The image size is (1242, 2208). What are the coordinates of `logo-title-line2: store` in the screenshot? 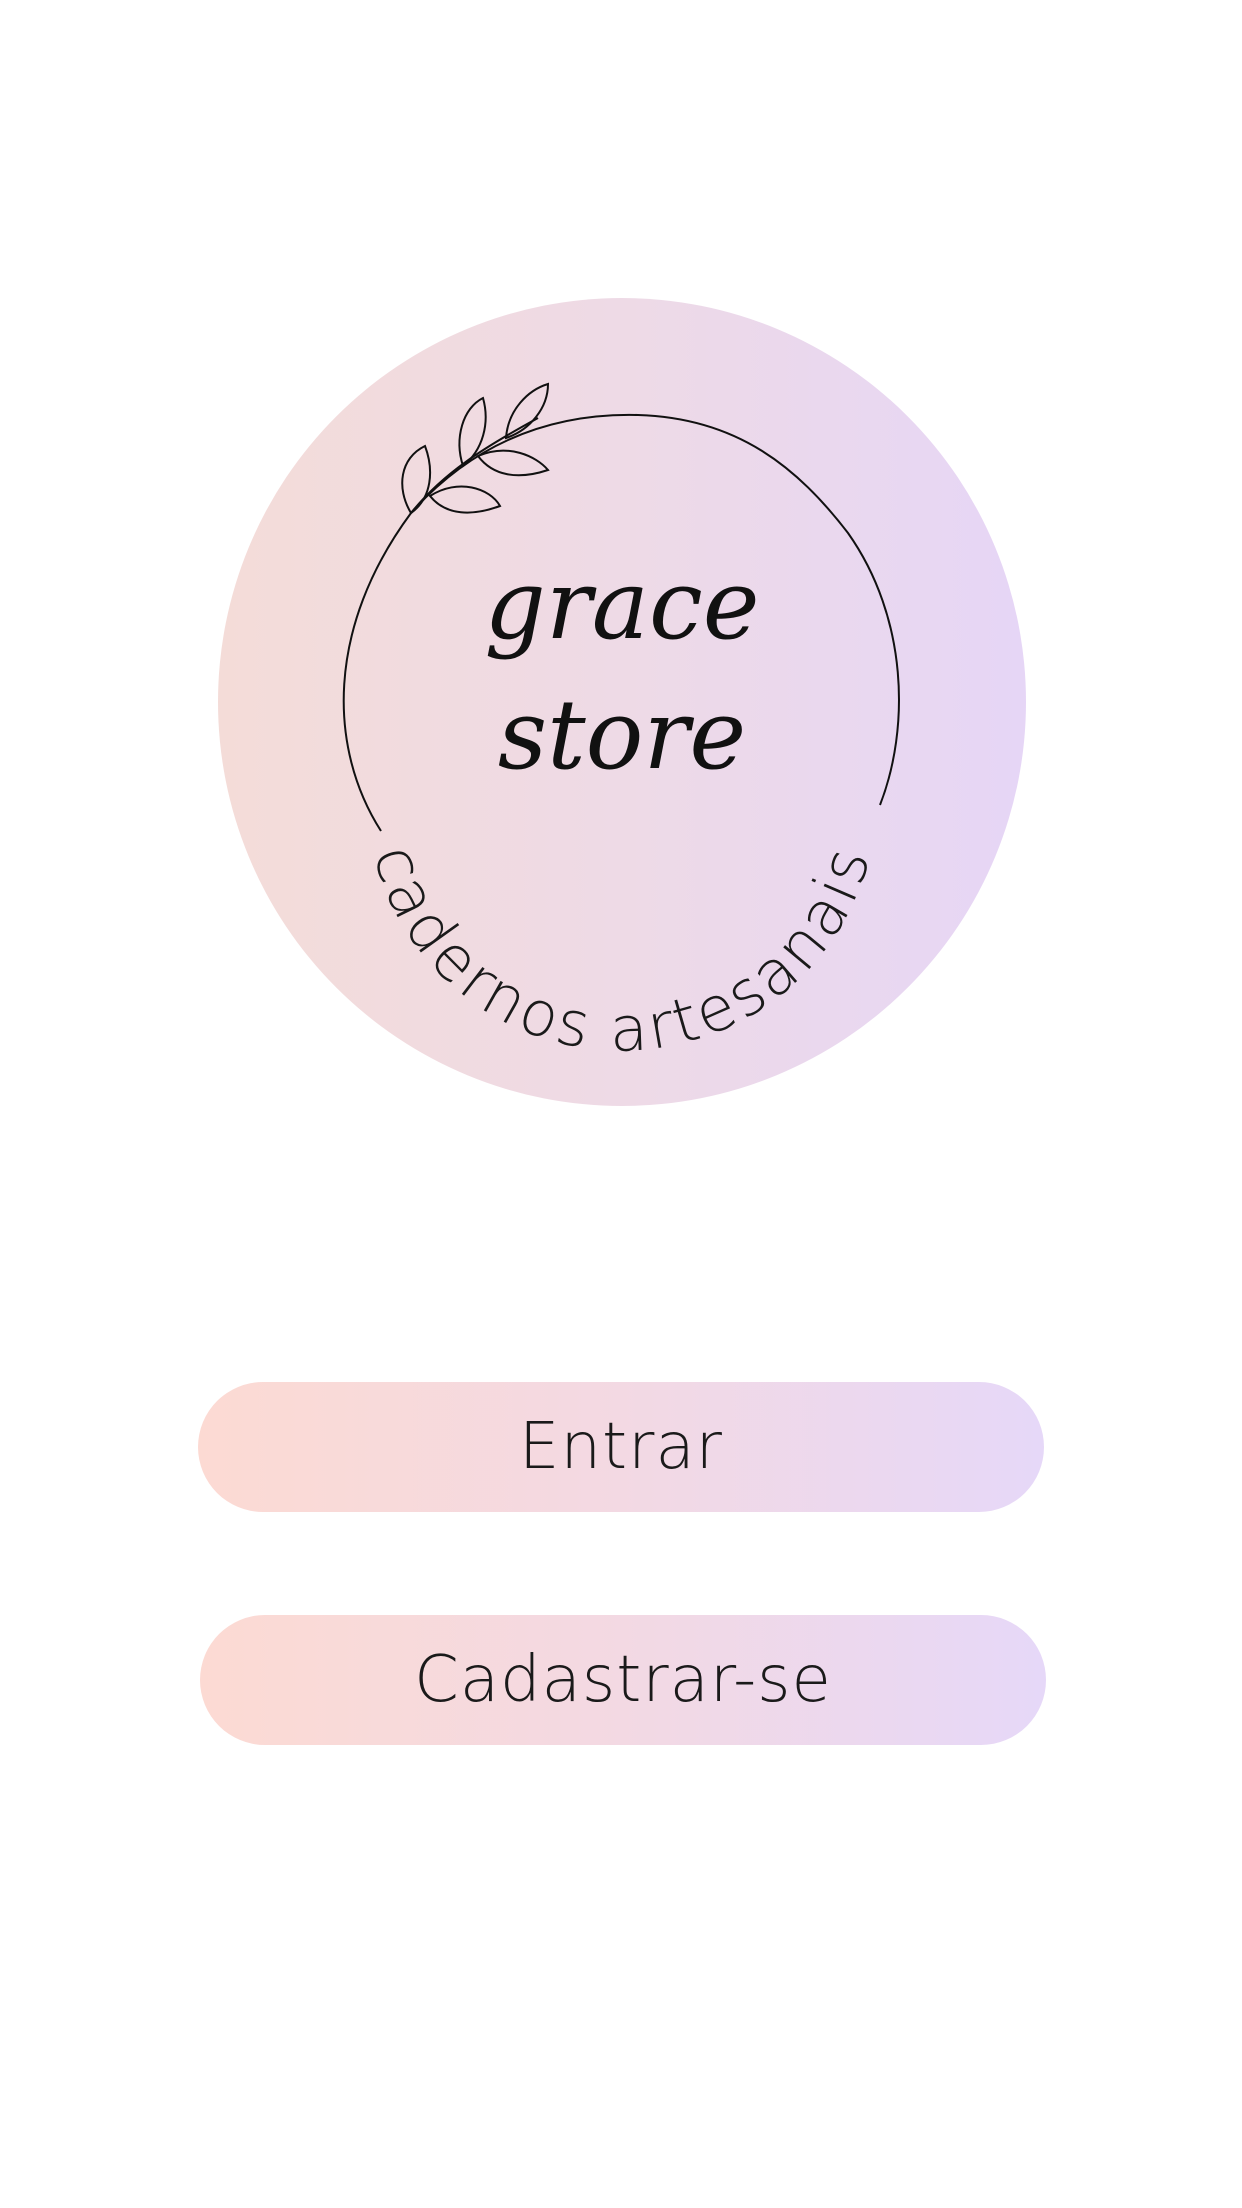 It's located at (622, 735).